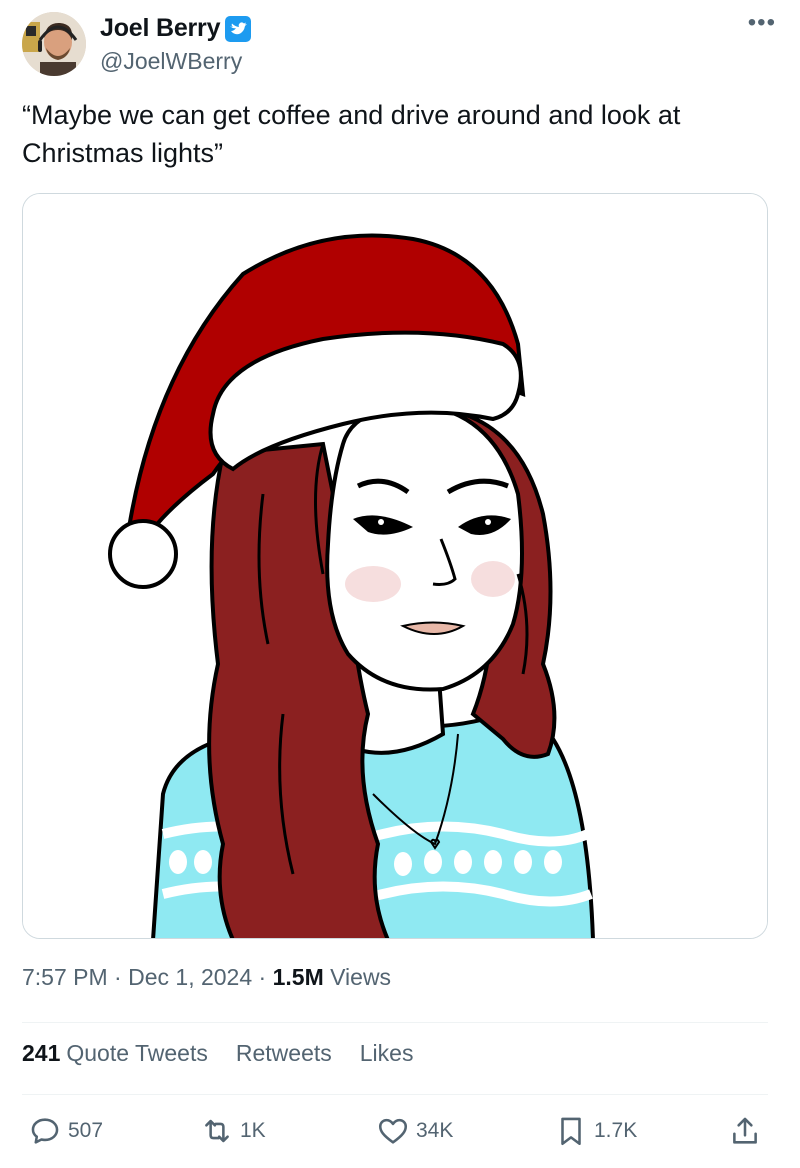  Describe the element at coordinates (160, 28) in the screenshot. I see `display-name: Joel Berry` at that location.